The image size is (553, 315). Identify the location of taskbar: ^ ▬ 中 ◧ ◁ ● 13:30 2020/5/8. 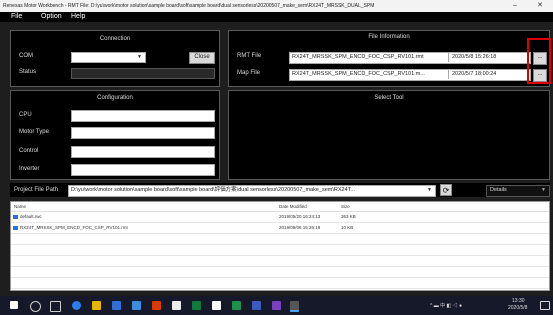
(276, 305).